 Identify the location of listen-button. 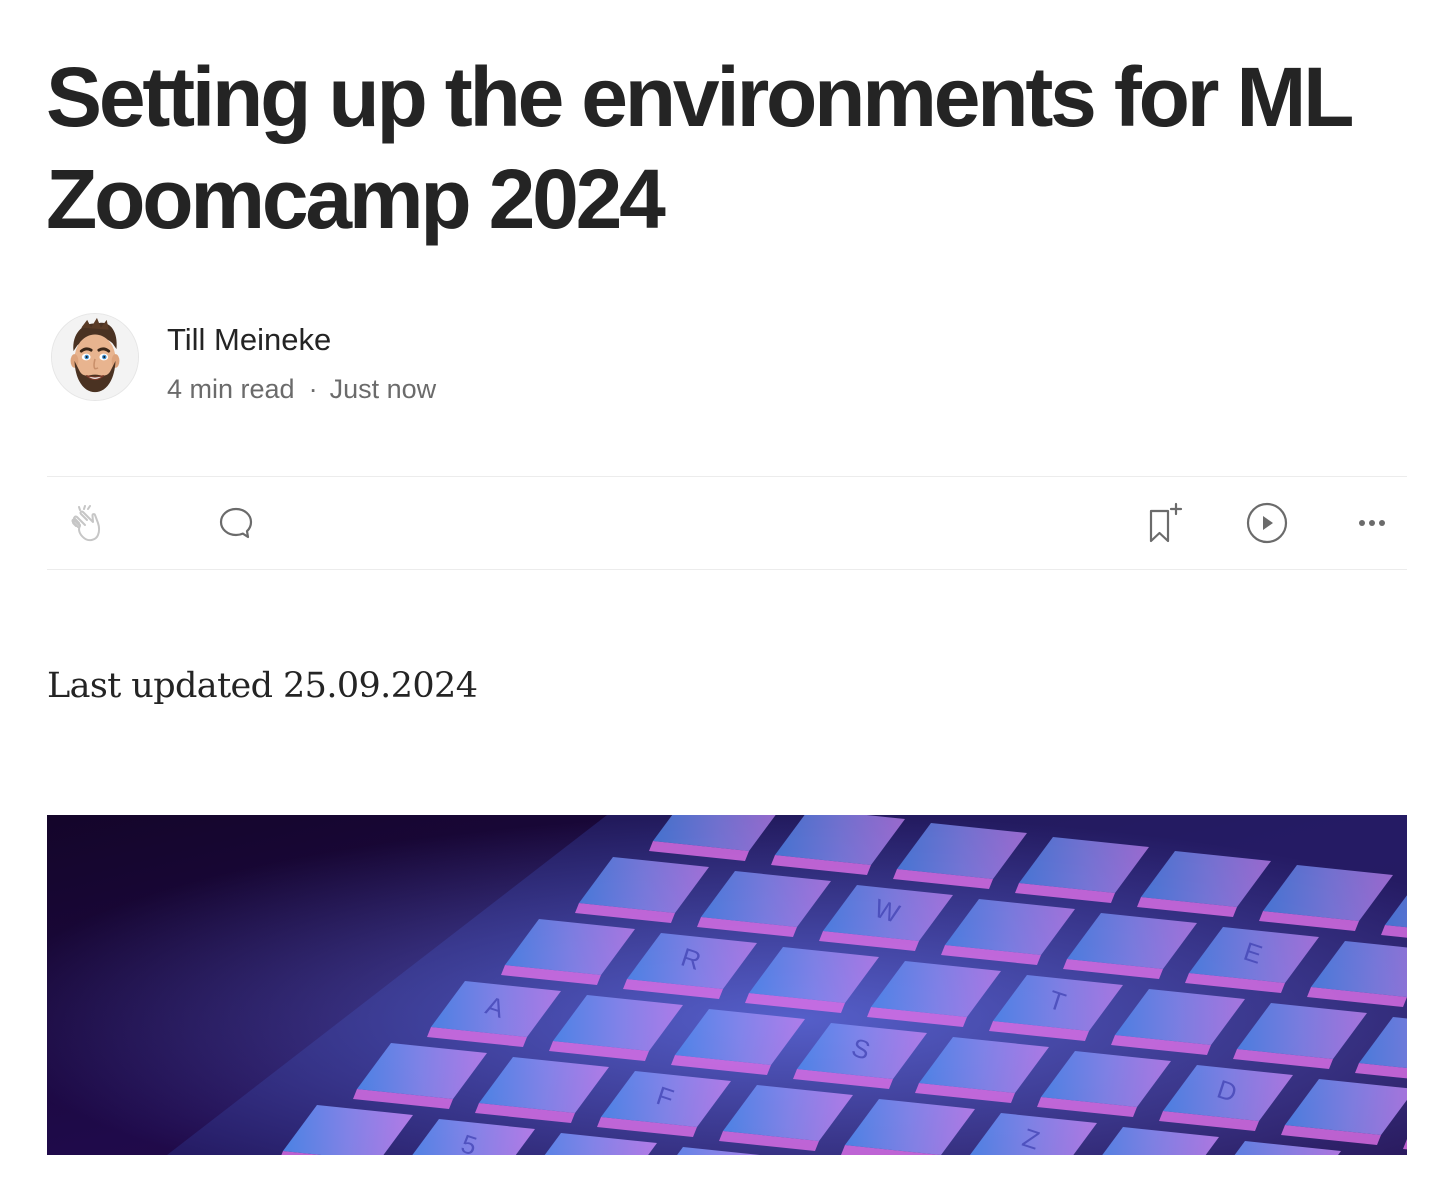
(1267, 523).